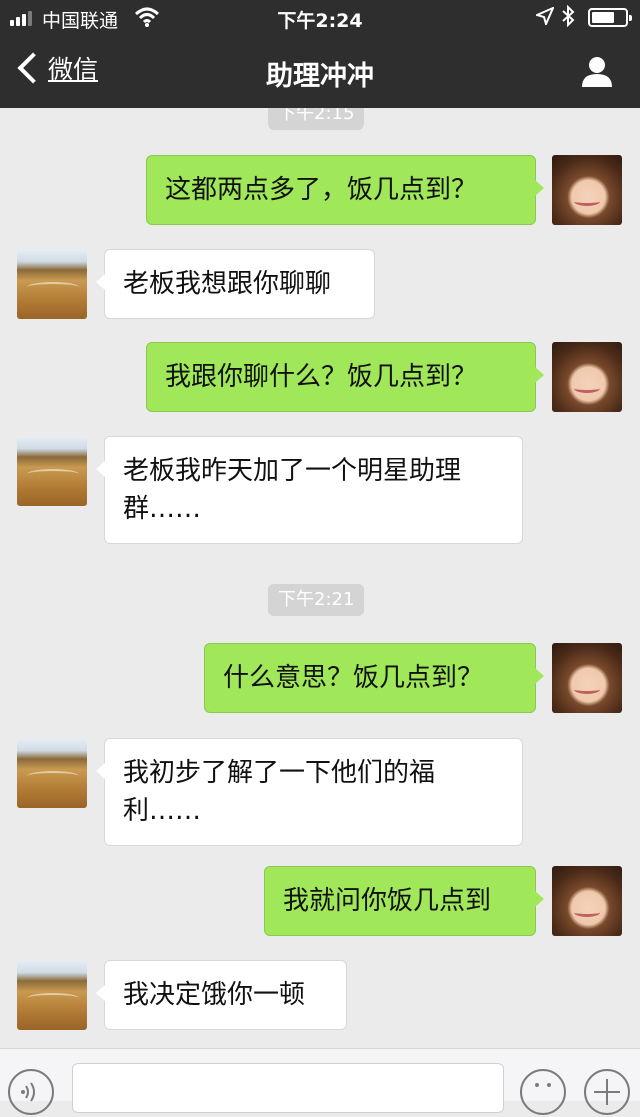  I want to click on emoji-icon, so click(543, 1092).